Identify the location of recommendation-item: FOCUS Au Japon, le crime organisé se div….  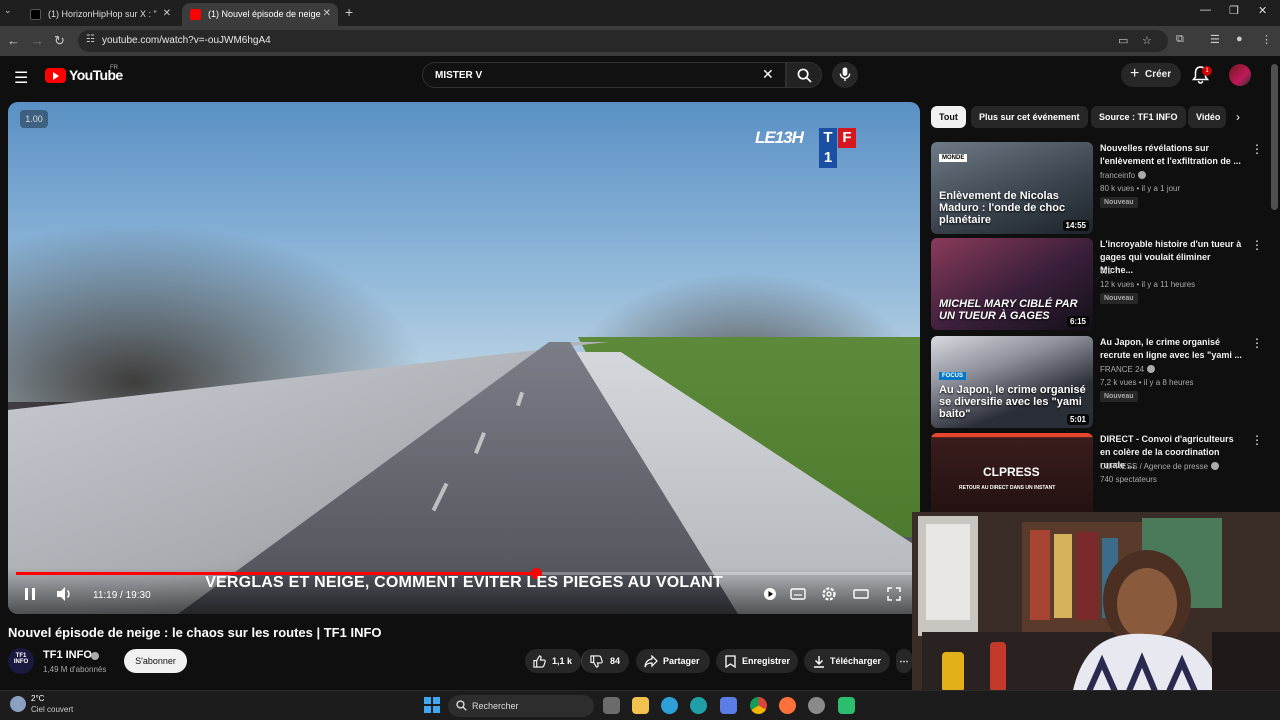
(1097, 382).